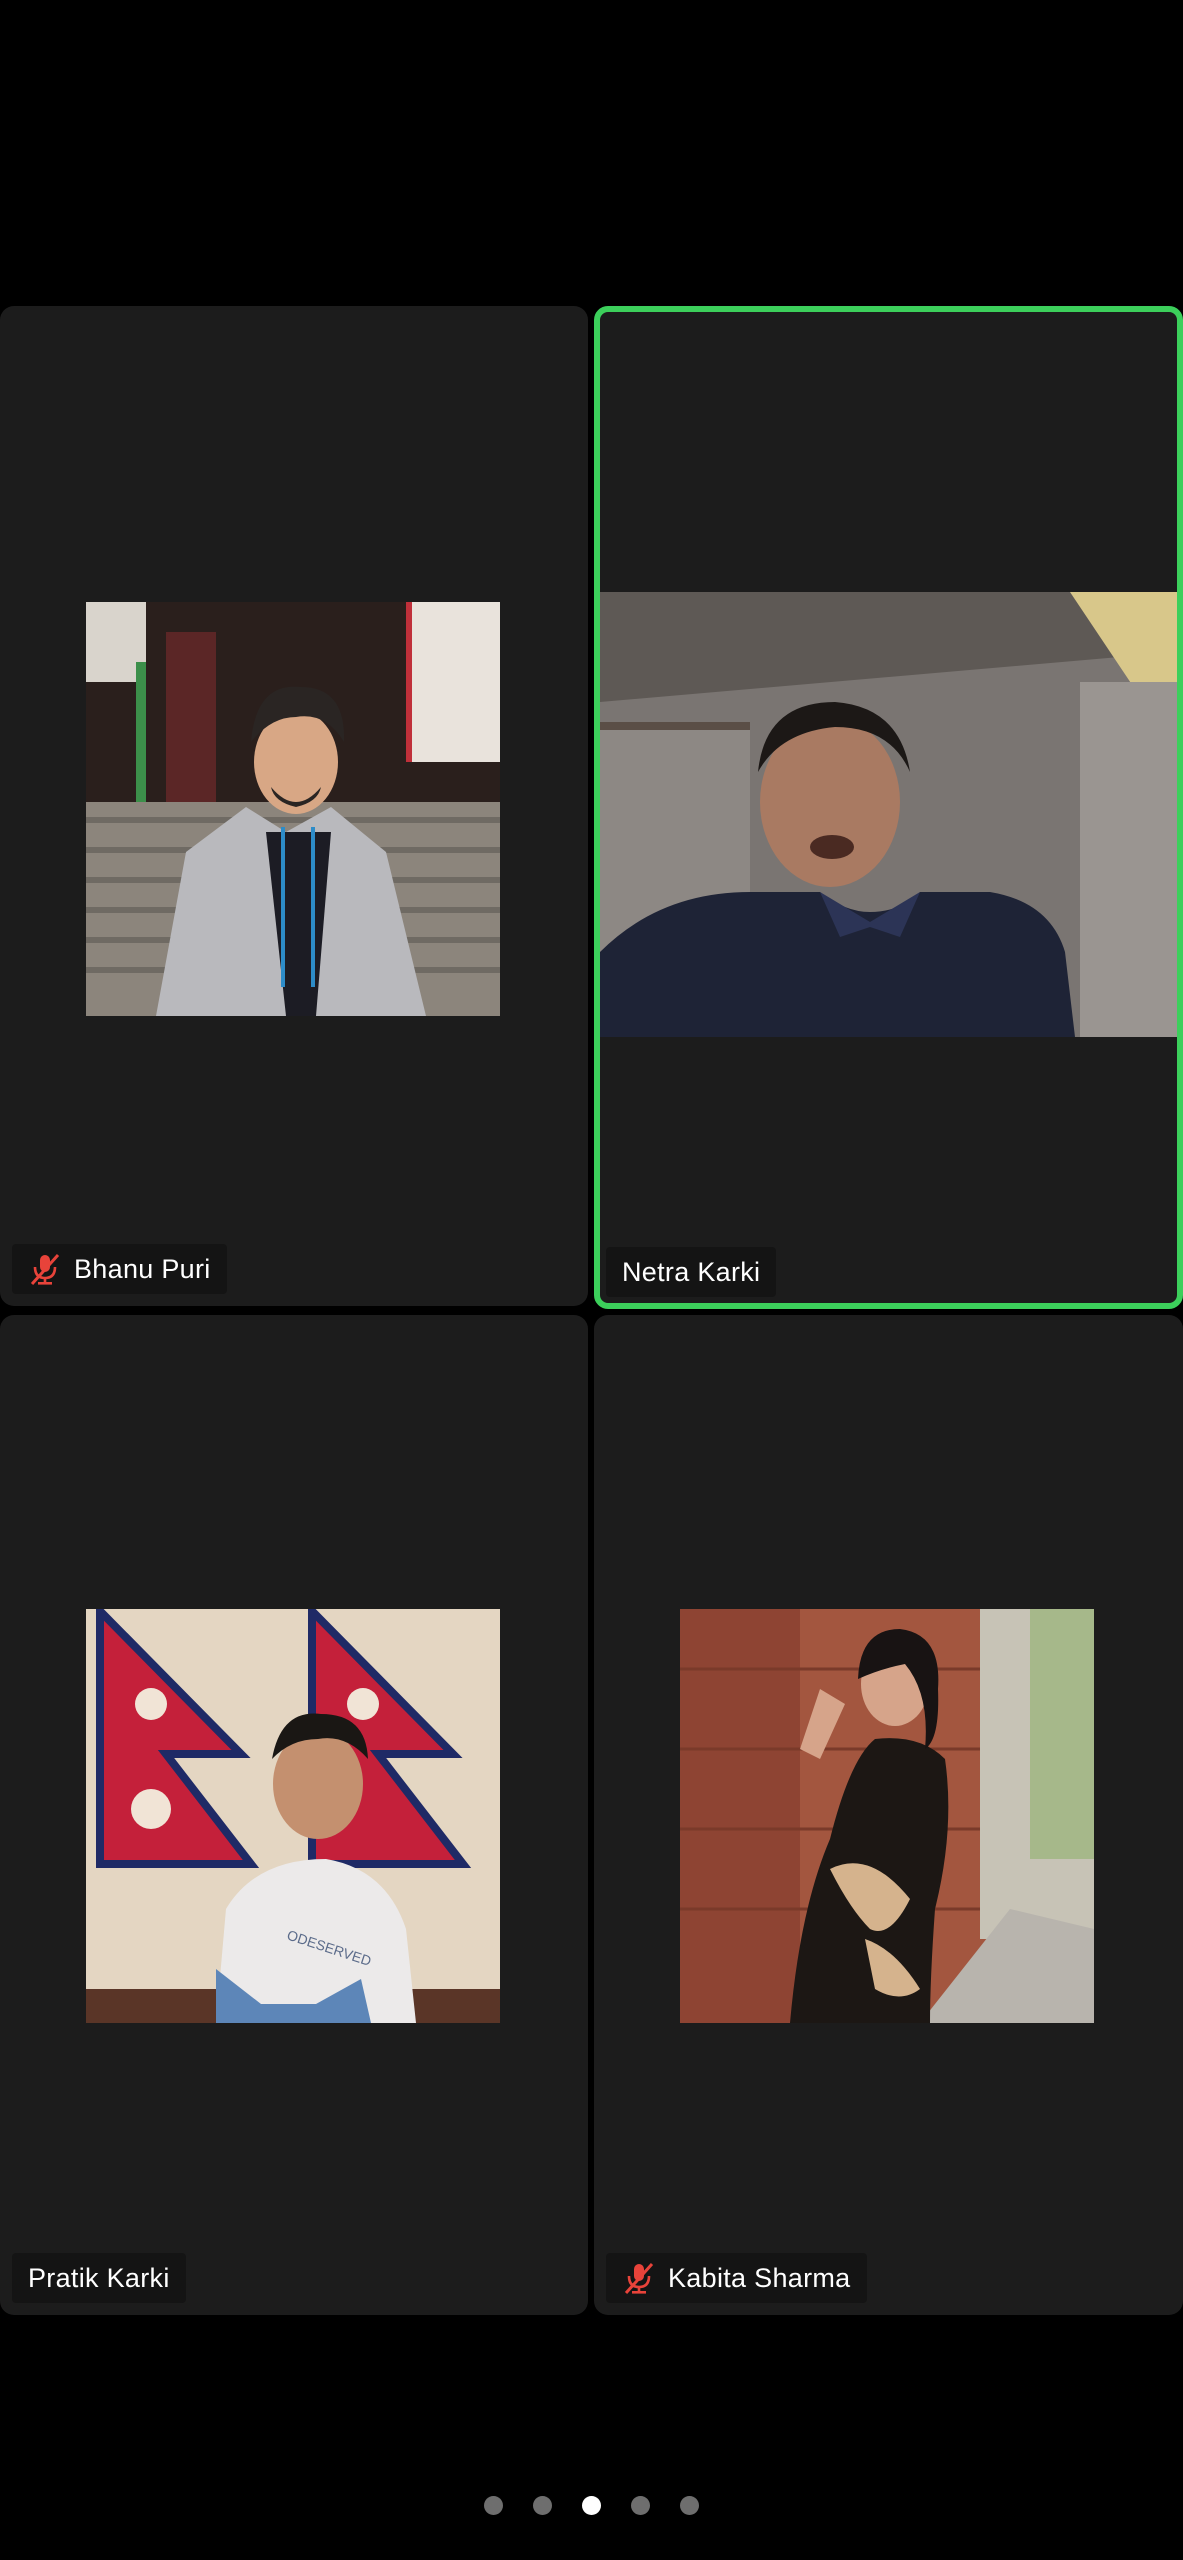  What do you see at coordinates (759, 2277) in the screenshot?
I see `participant-name: Kabita Sharma` at bounding box center [759, 2277].